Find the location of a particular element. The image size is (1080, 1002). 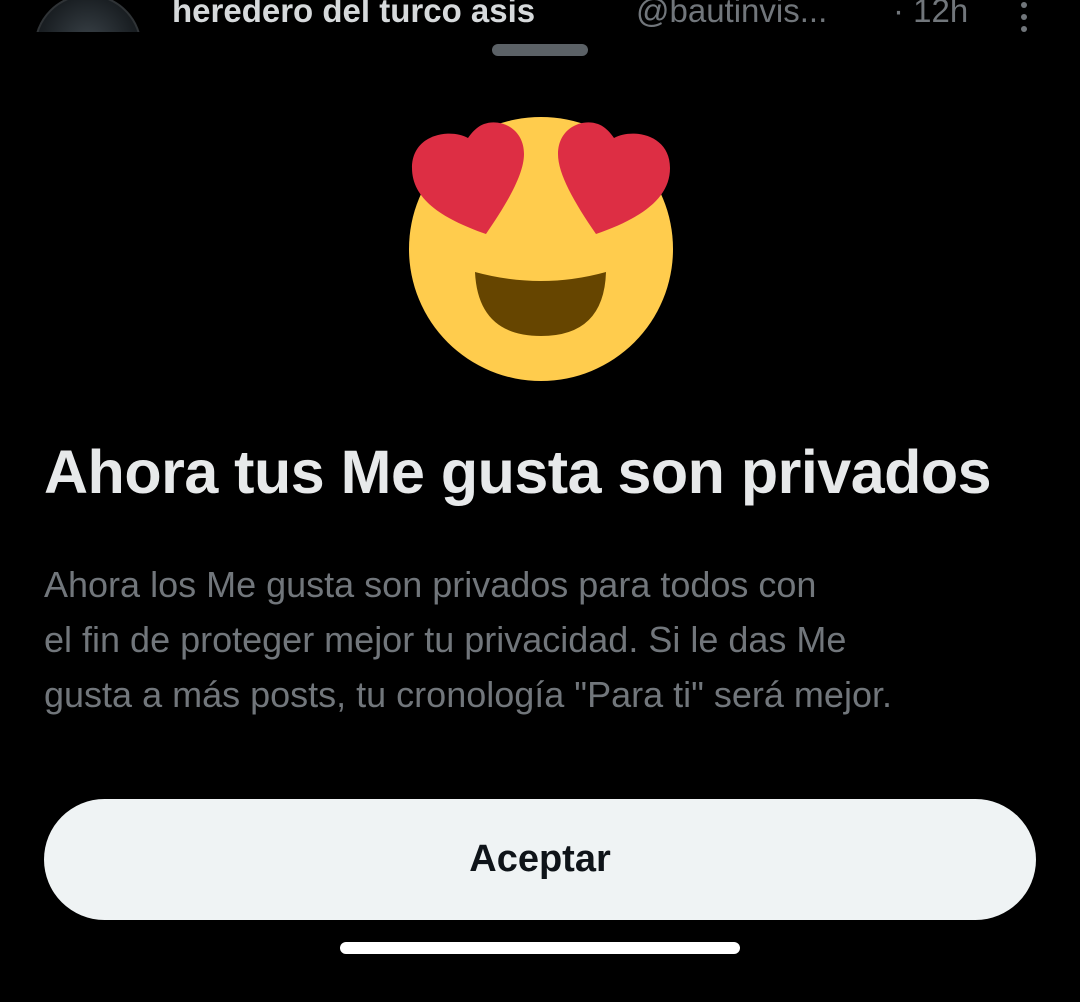

tweet-timestamp: · 12h is located at coordinates (931, 14).